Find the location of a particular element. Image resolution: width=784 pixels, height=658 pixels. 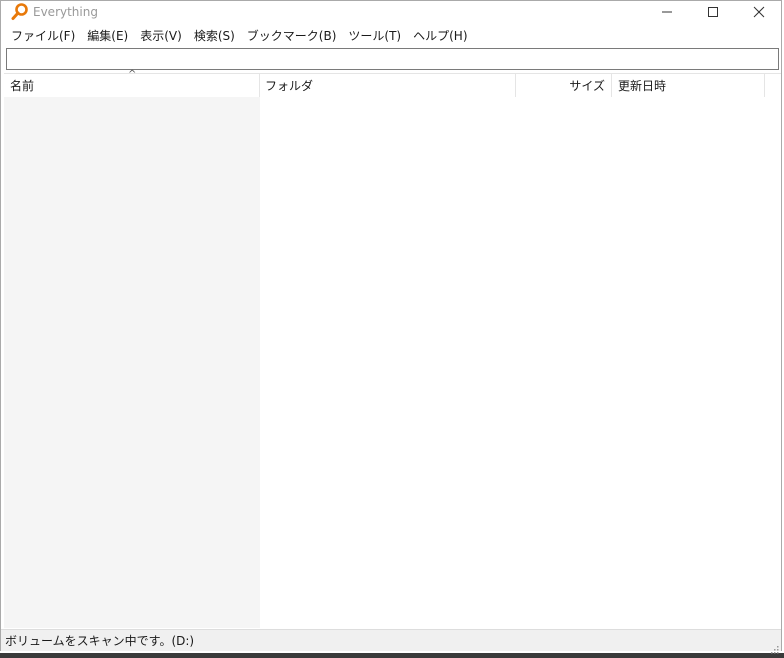

maximize-button is located at coordinates (713, 12).